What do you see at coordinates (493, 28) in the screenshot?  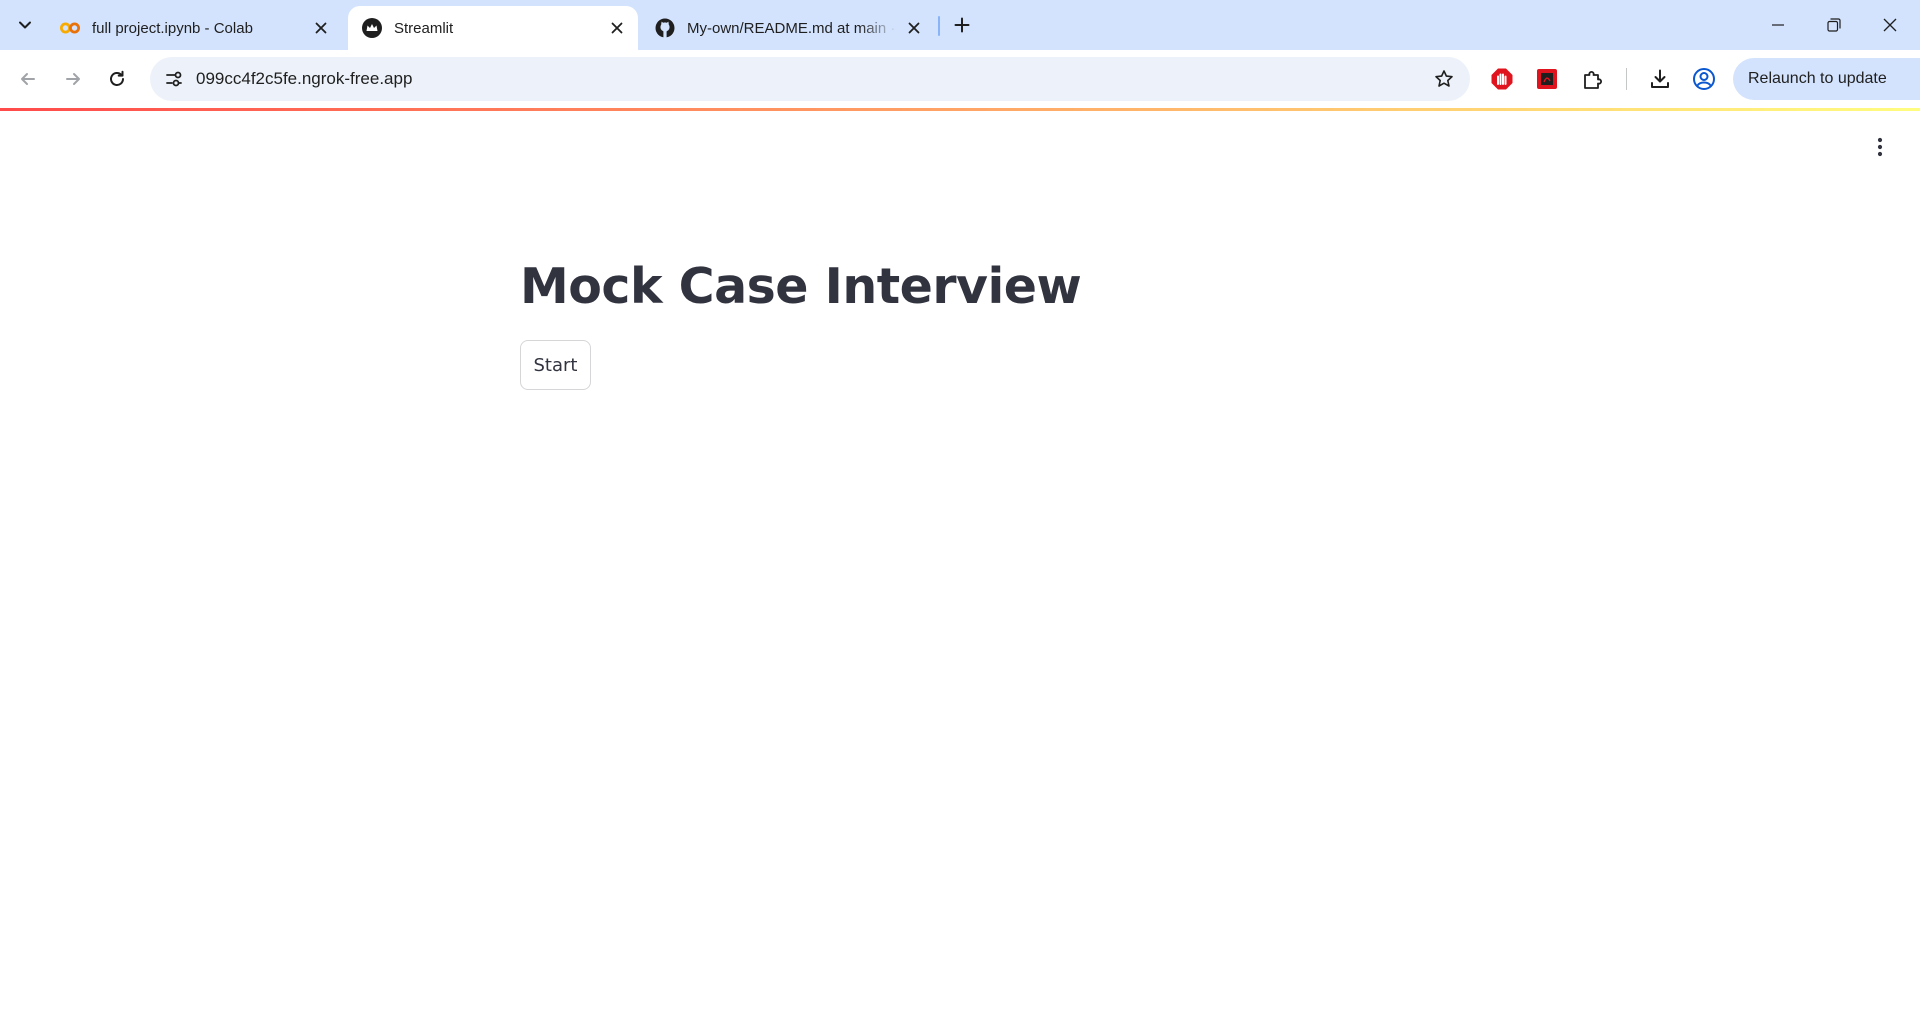 I see `tab-streamlit: Streamlit` at bounding box center [493, 28].